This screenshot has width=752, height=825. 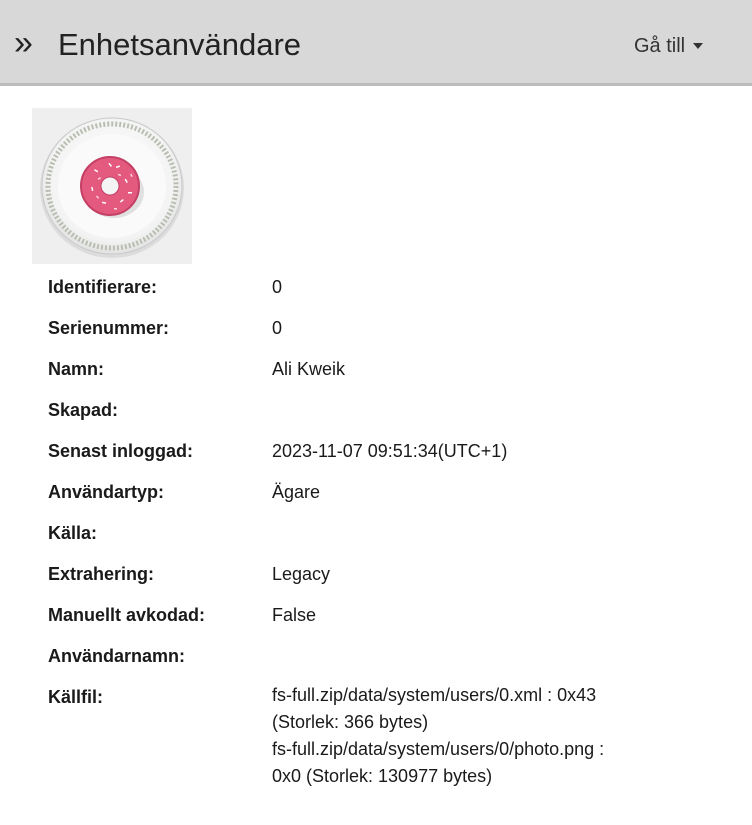 I want to click on prop-label: Serienummer:, so click(x=109, y=328).